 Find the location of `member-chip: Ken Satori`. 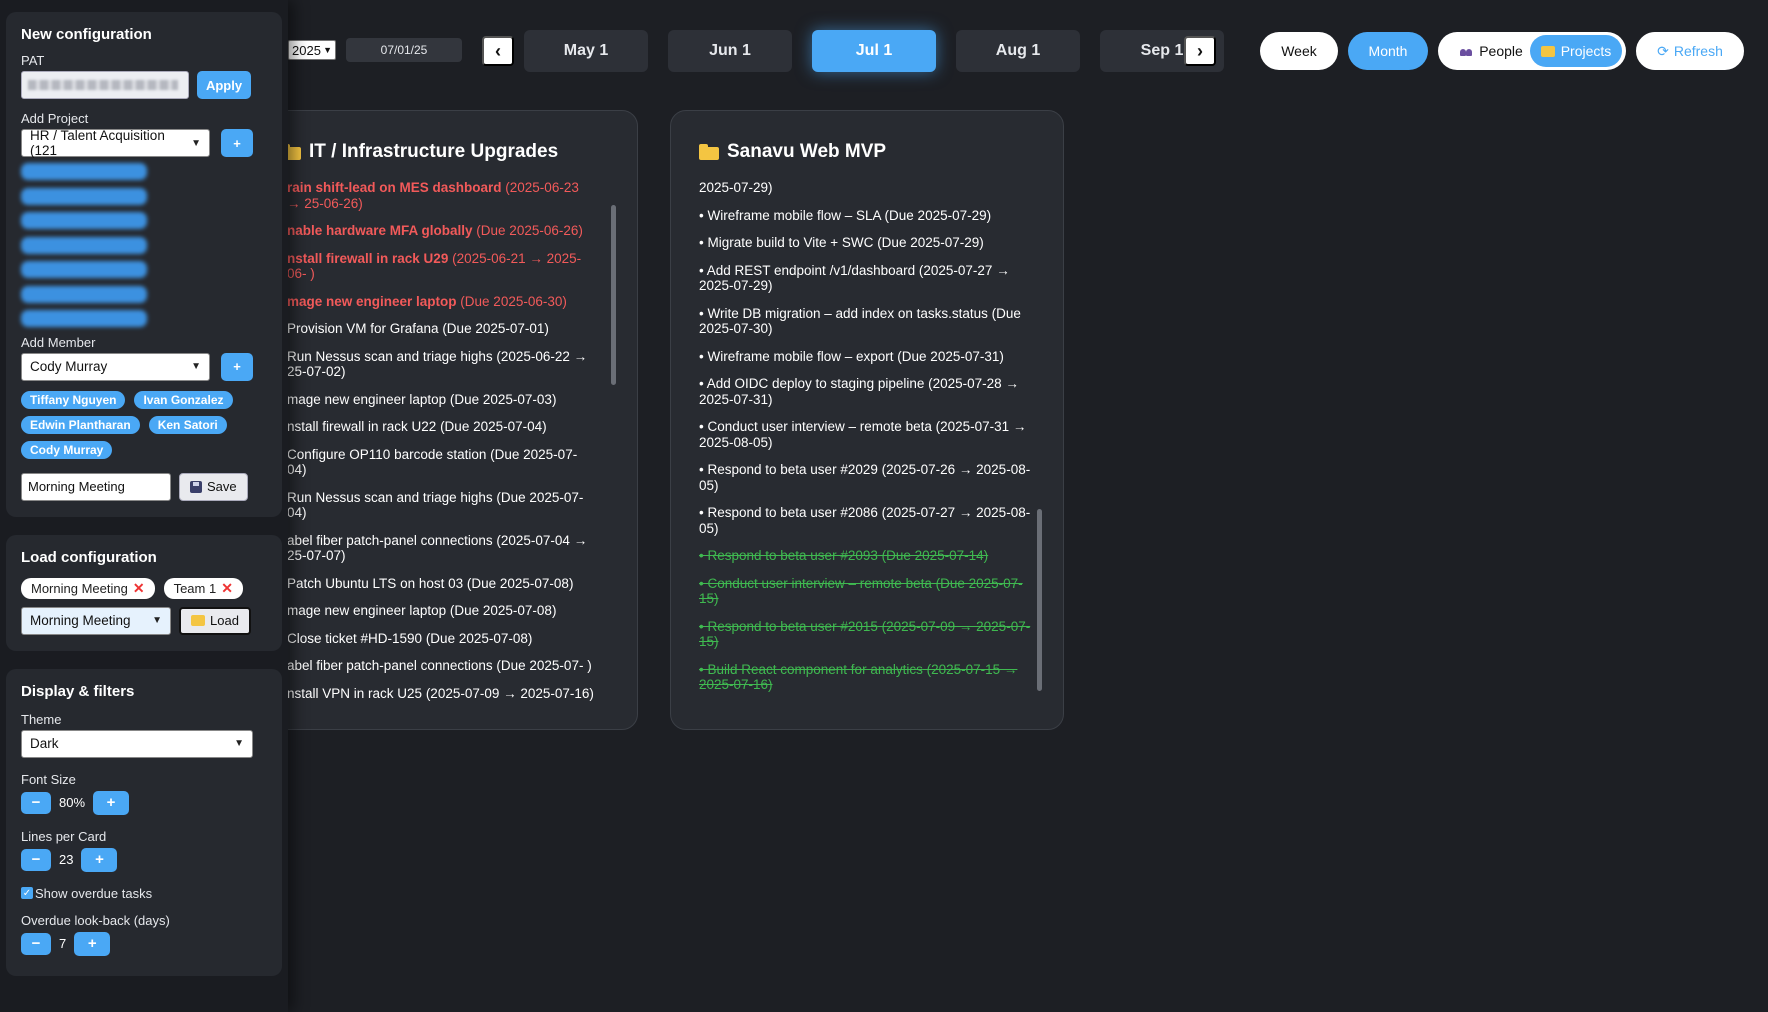

member-chip: Ken Satori is located at coordinates (187, 424).